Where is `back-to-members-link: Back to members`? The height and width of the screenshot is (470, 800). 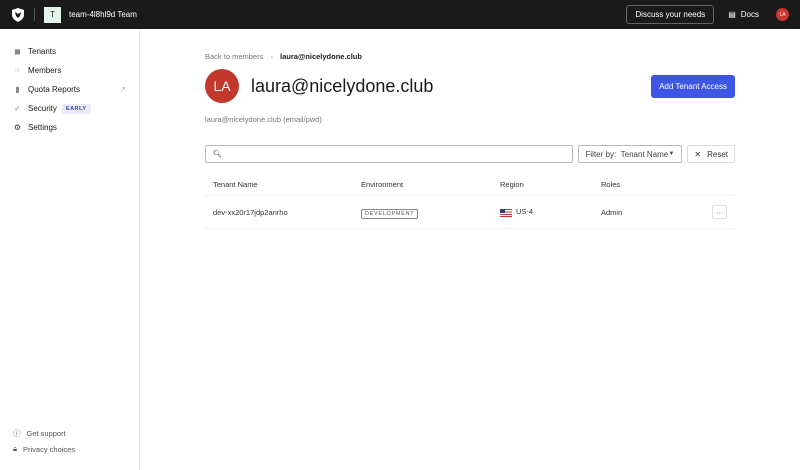
back-to-members-link: Back to members is located at coordinates (234, 56).